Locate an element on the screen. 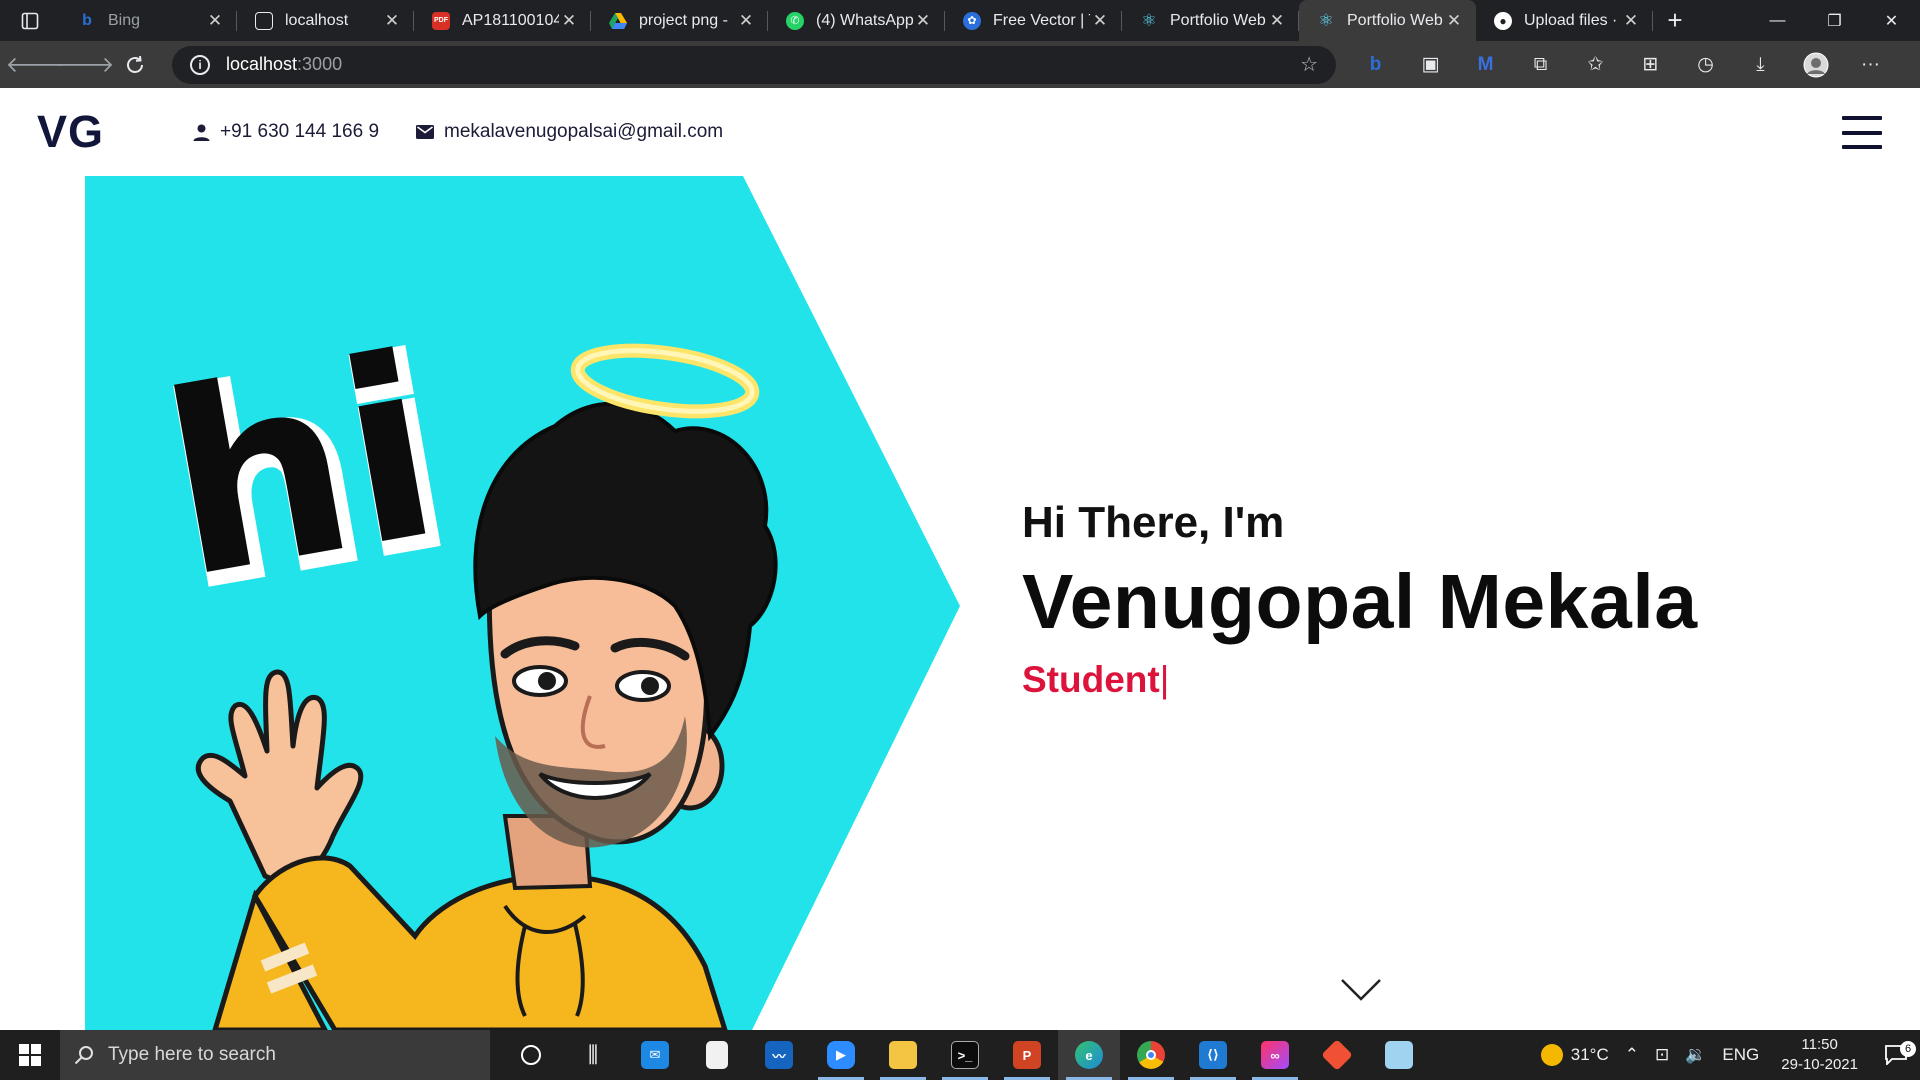 The height and width of the screenshot is (1080, 1920). weather-widget: 31°C is located at coordinates (1575, 1055).